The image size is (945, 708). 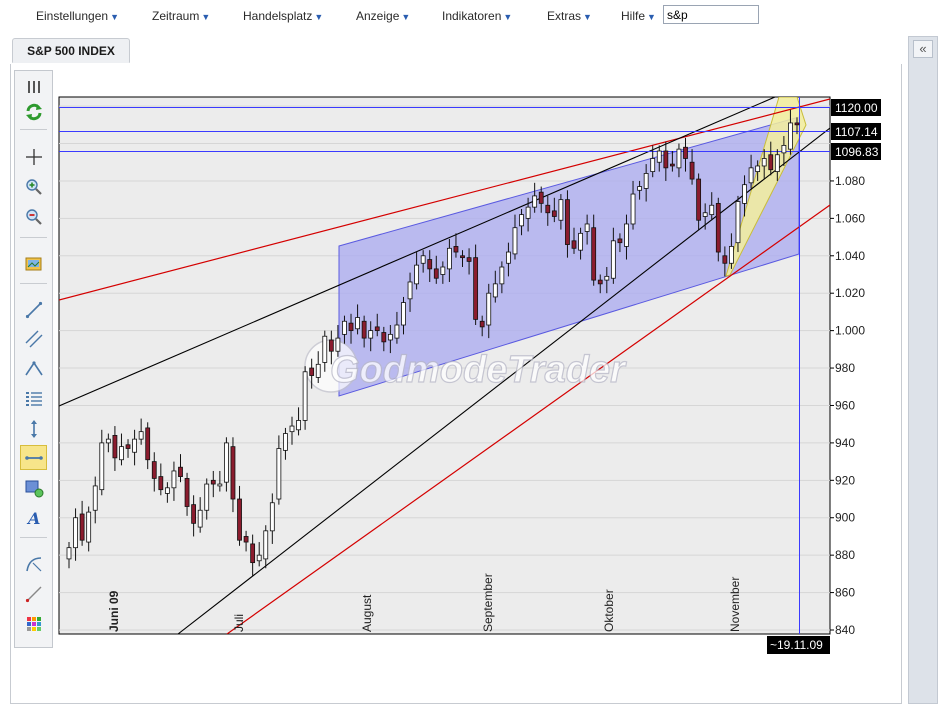 What do you see at coordinates (845, 368) in the screenshot?
I see `y-tick-label: 980` at bounding box center [845, 368].